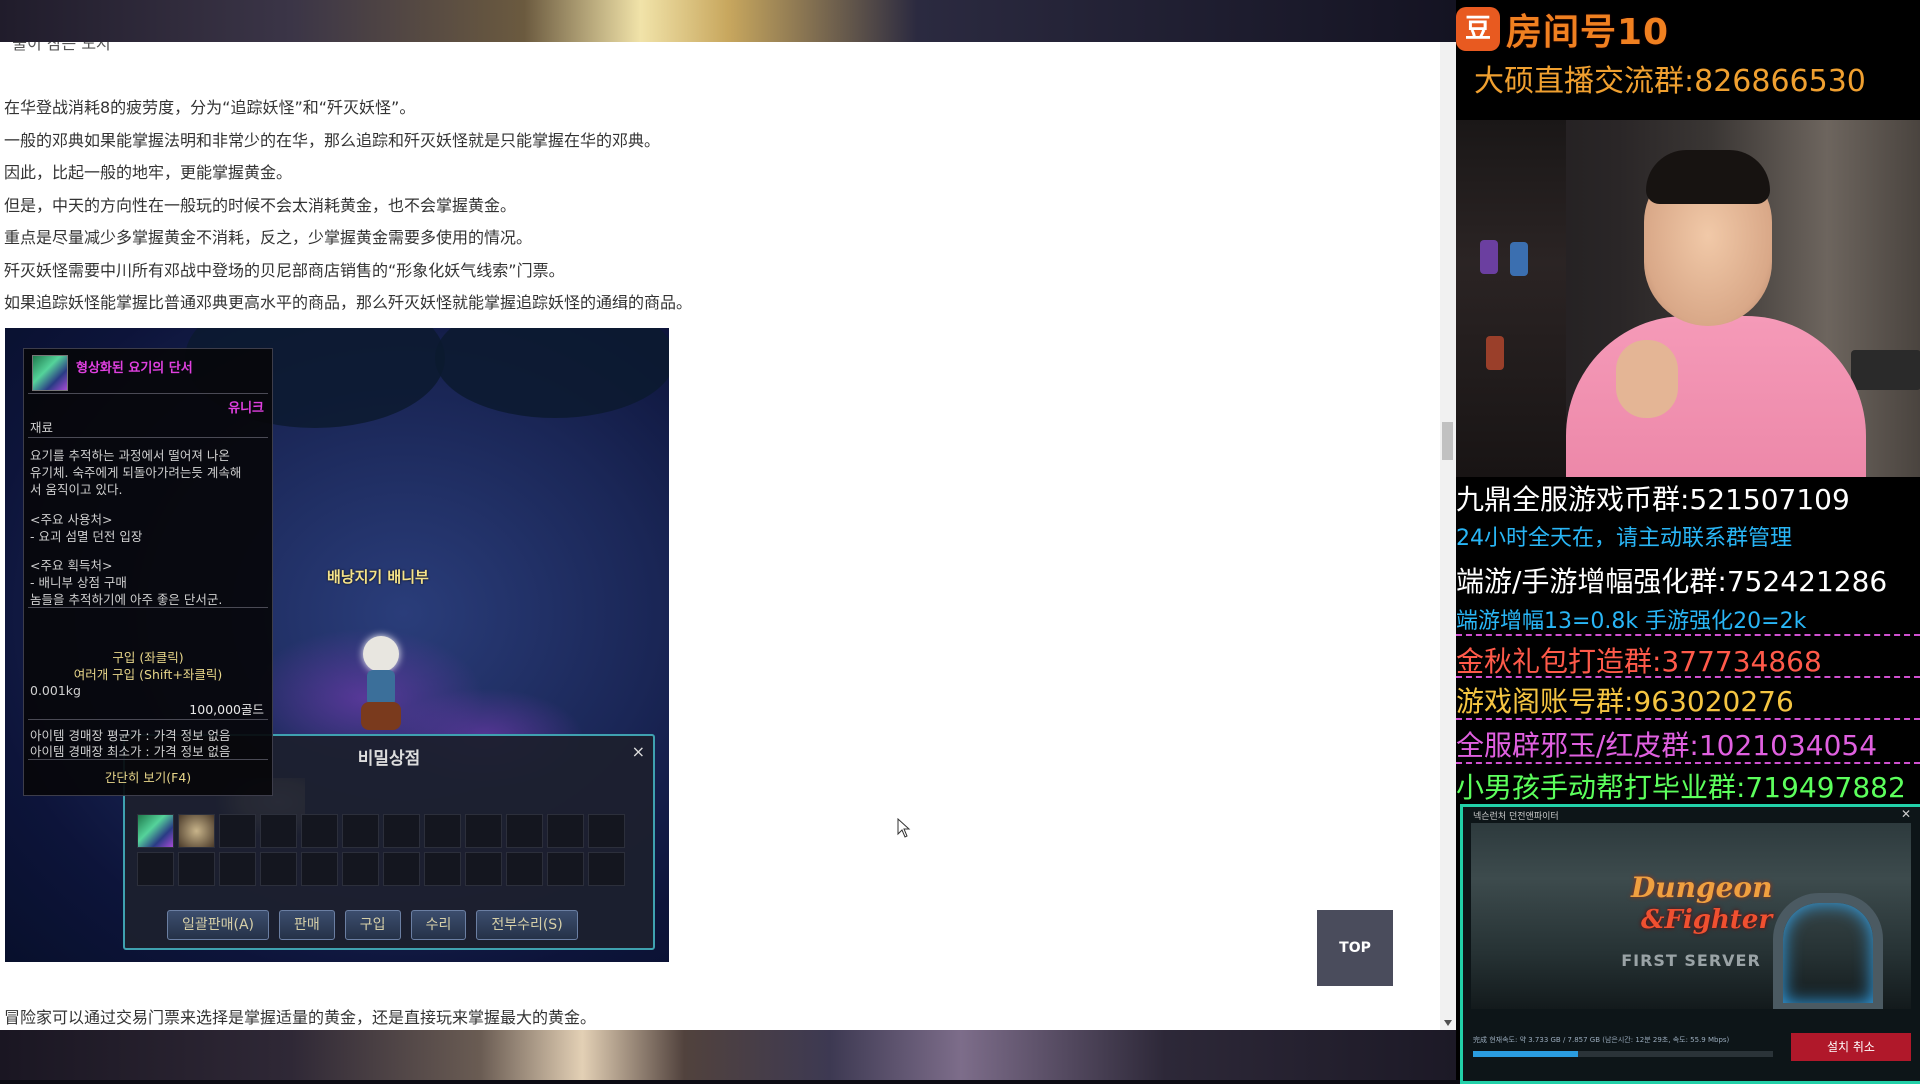 The width and height of the screenshot is (1920, 1084). What do you see at coordinates (1639, 661) in the screenshot?
I see `info-line: 金秋礼包打造群:377734868` at bounding box center [1639, 661].